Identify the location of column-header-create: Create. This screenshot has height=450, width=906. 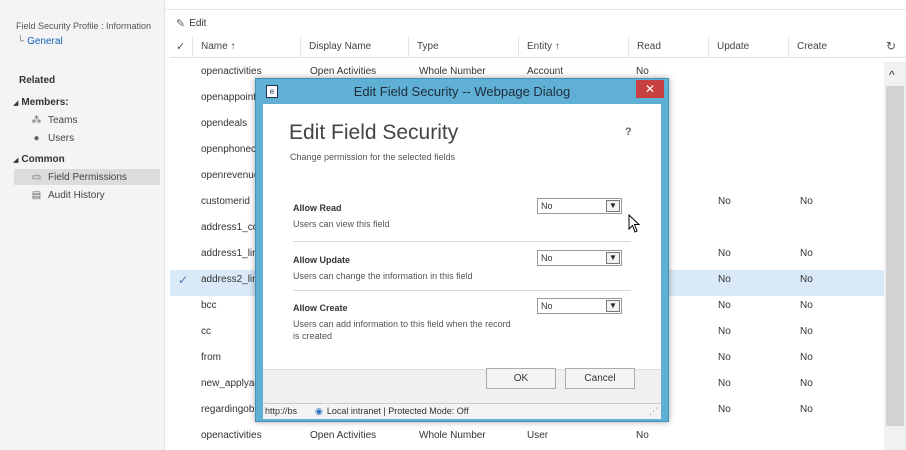
(836, 47).